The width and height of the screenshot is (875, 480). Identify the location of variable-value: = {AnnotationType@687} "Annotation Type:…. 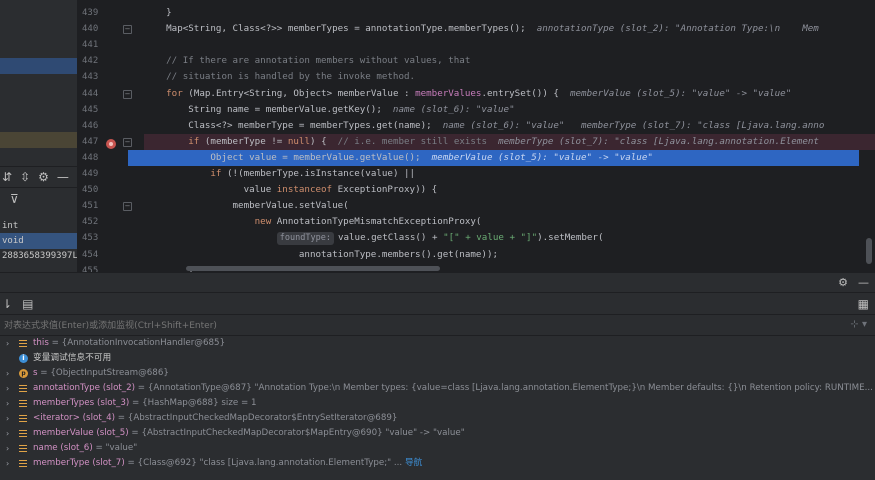
(504, 388).